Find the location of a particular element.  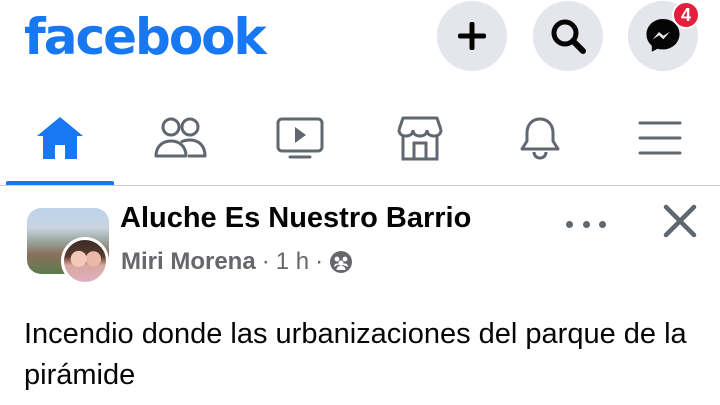

search-icon is located at coordinates (568, 36).